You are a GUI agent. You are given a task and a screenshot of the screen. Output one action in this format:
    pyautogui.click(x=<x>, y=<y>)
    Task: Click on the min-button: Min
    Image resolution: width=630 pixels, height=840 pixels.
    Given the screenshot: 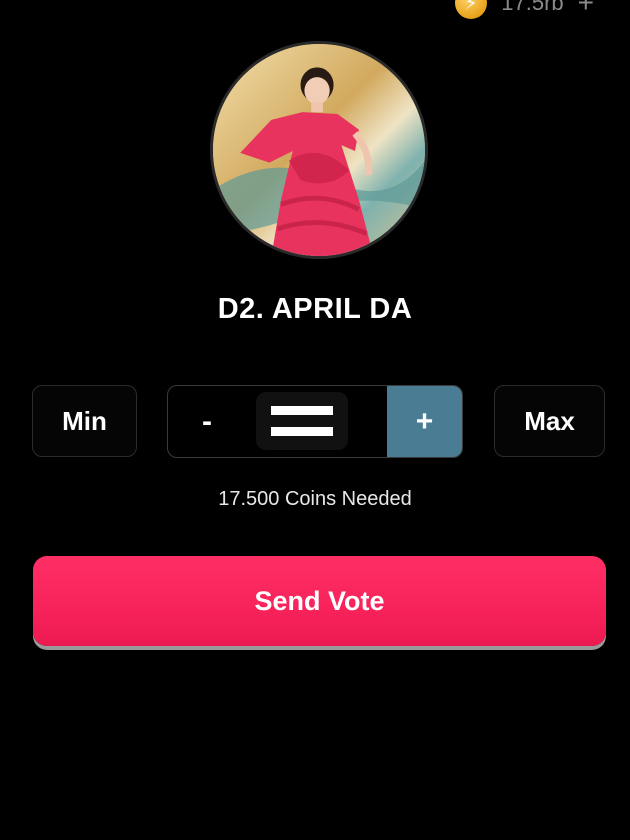 What is the action you would take?
    pyautogui.click(x=84, y=421)
    